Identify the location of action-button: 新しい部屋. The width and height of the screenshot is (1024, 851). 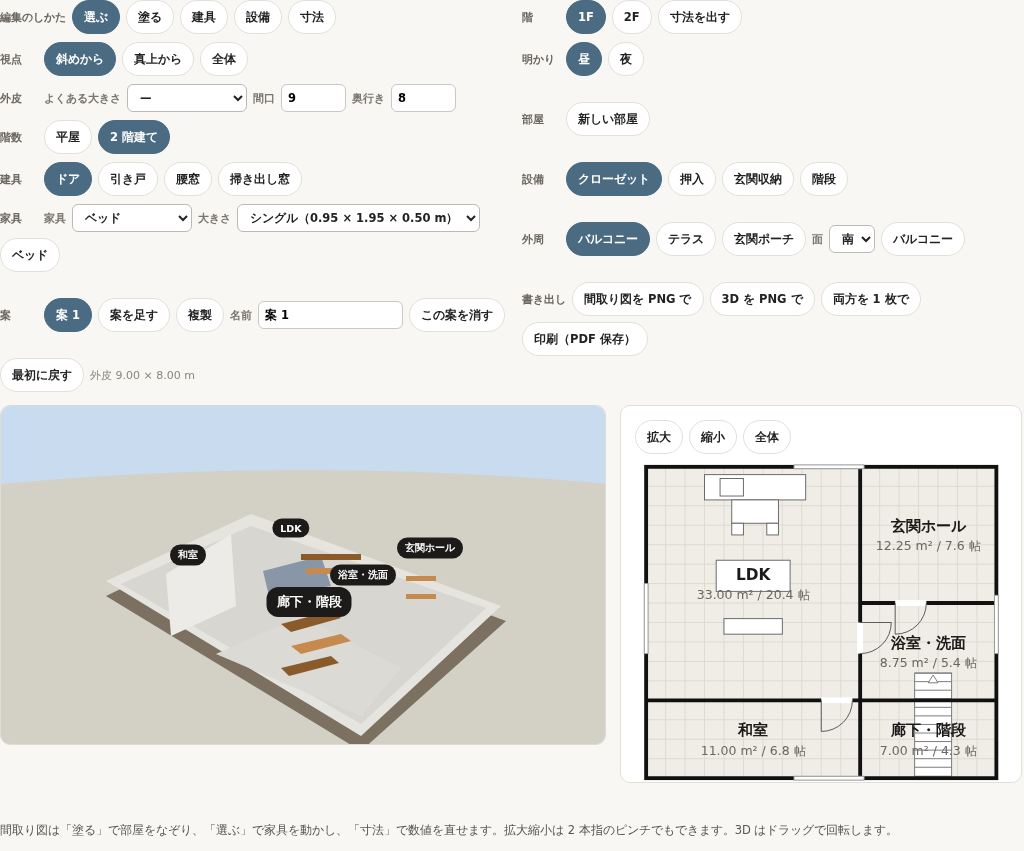
(608, 119).